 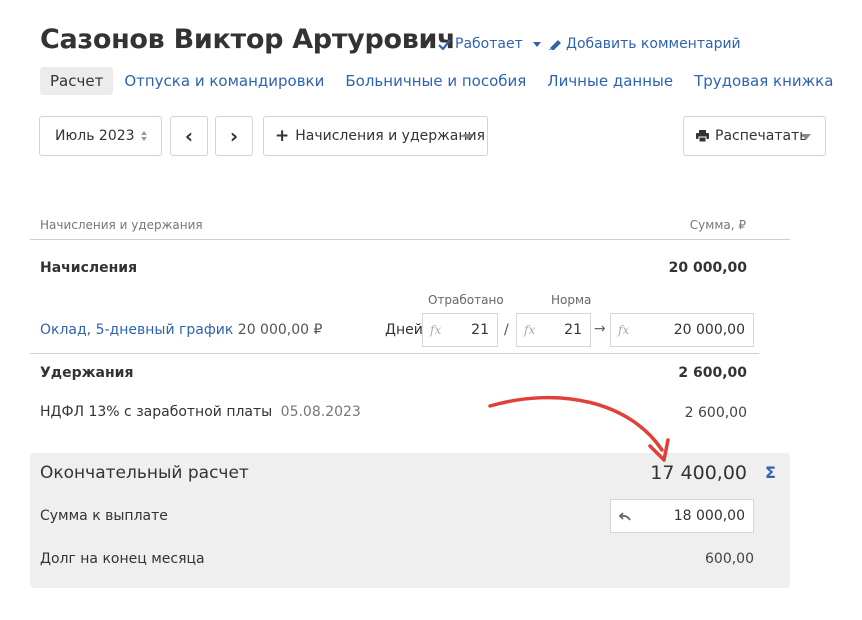 I want to click on column-header-name: Начисления и удержания, so click(x=121, y=225).